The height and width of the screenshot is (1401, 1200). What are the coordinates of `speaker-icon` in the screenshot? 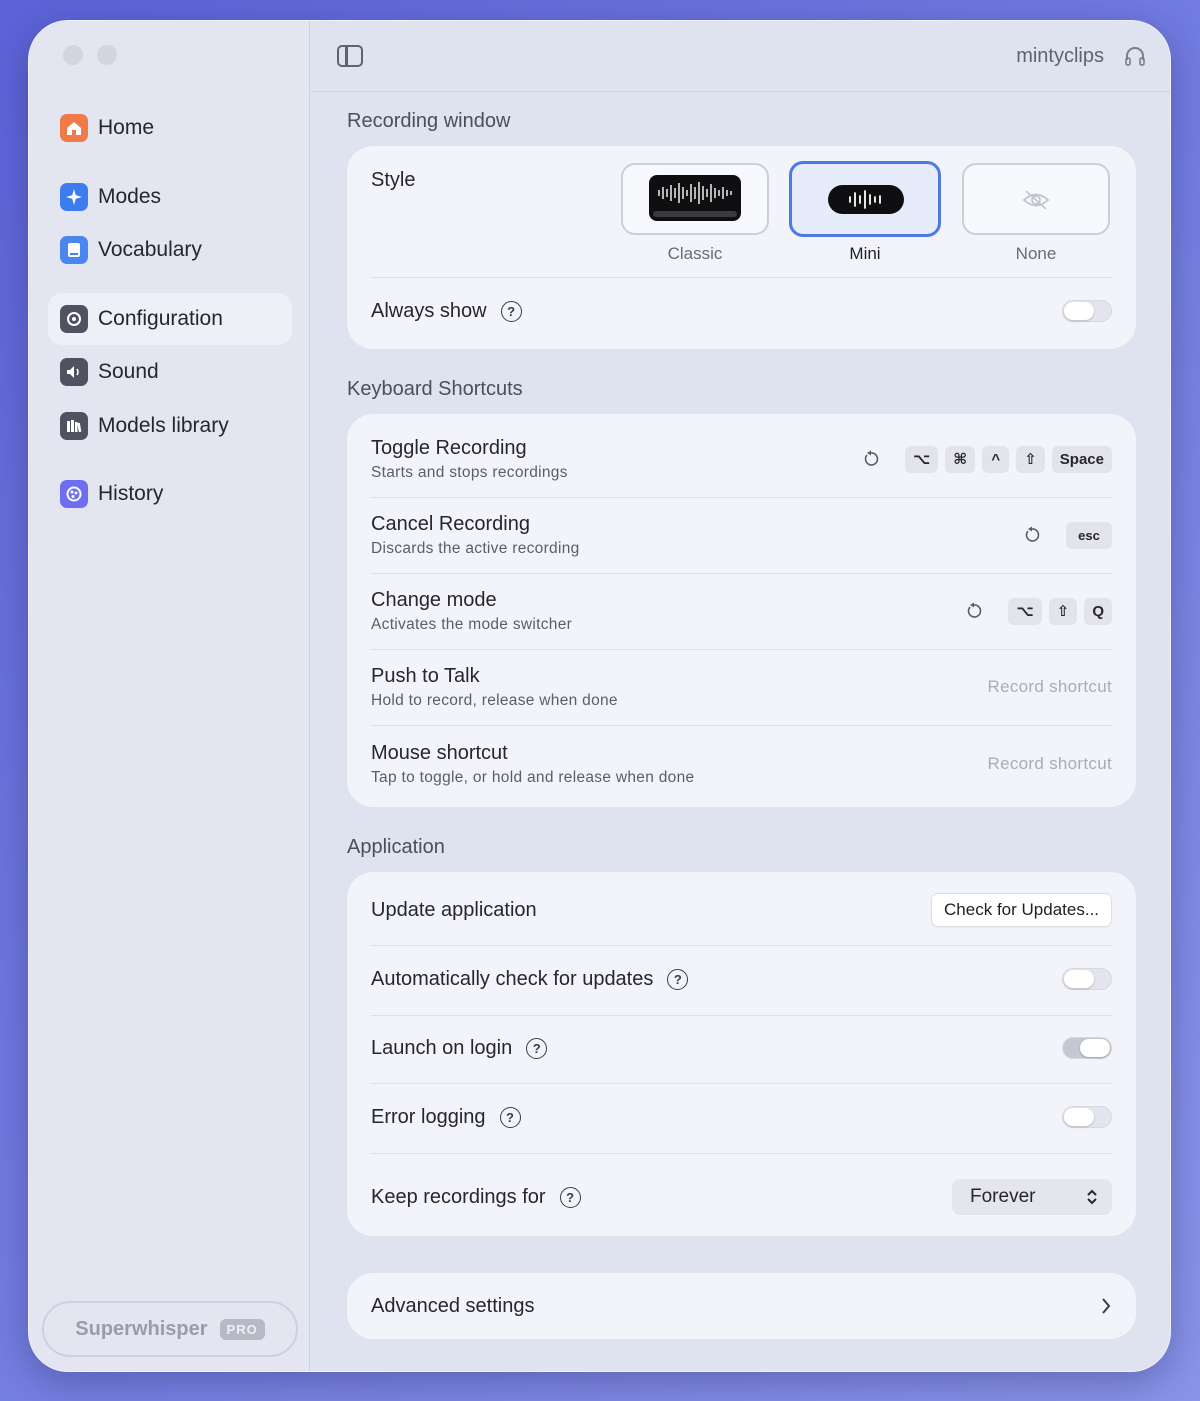 It's located at (74, 372).